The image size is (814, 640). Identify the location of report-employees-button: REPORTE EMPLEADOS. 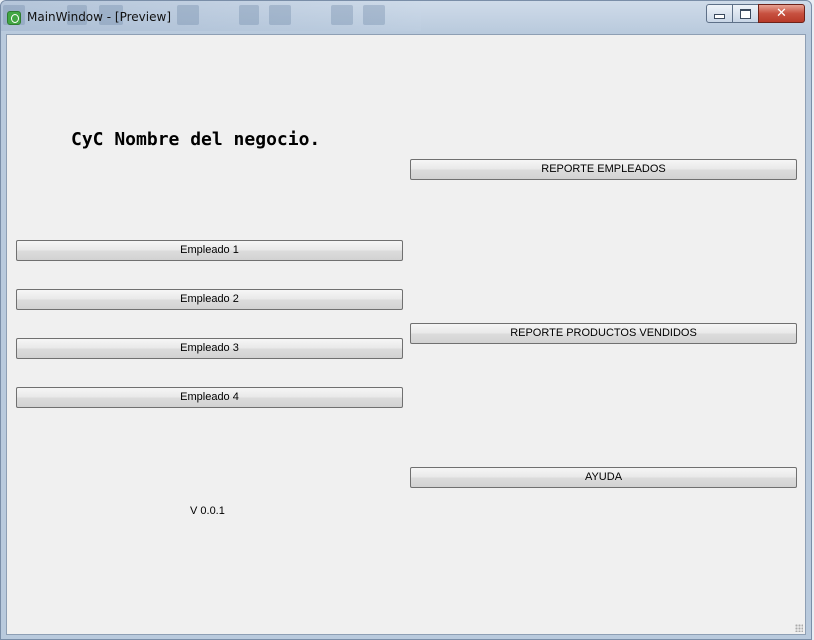
(603, 169).